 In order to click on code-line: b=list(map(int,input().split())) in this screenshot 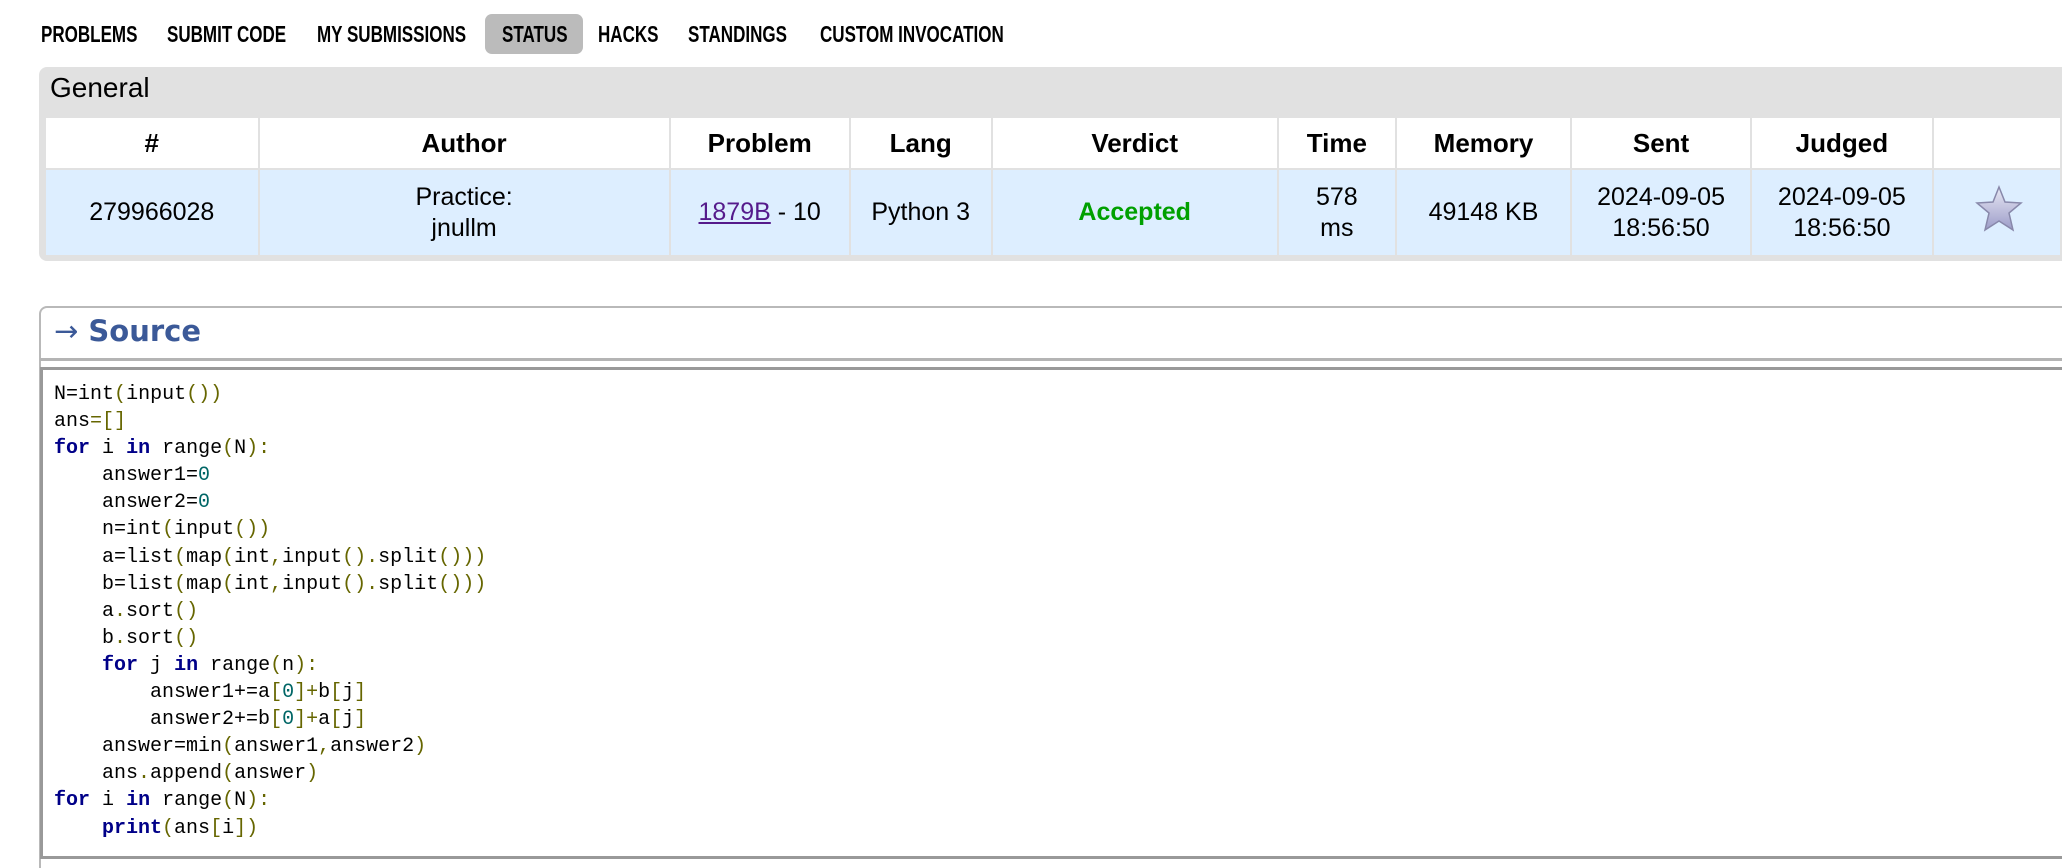, I will do `click(294, 584)`.